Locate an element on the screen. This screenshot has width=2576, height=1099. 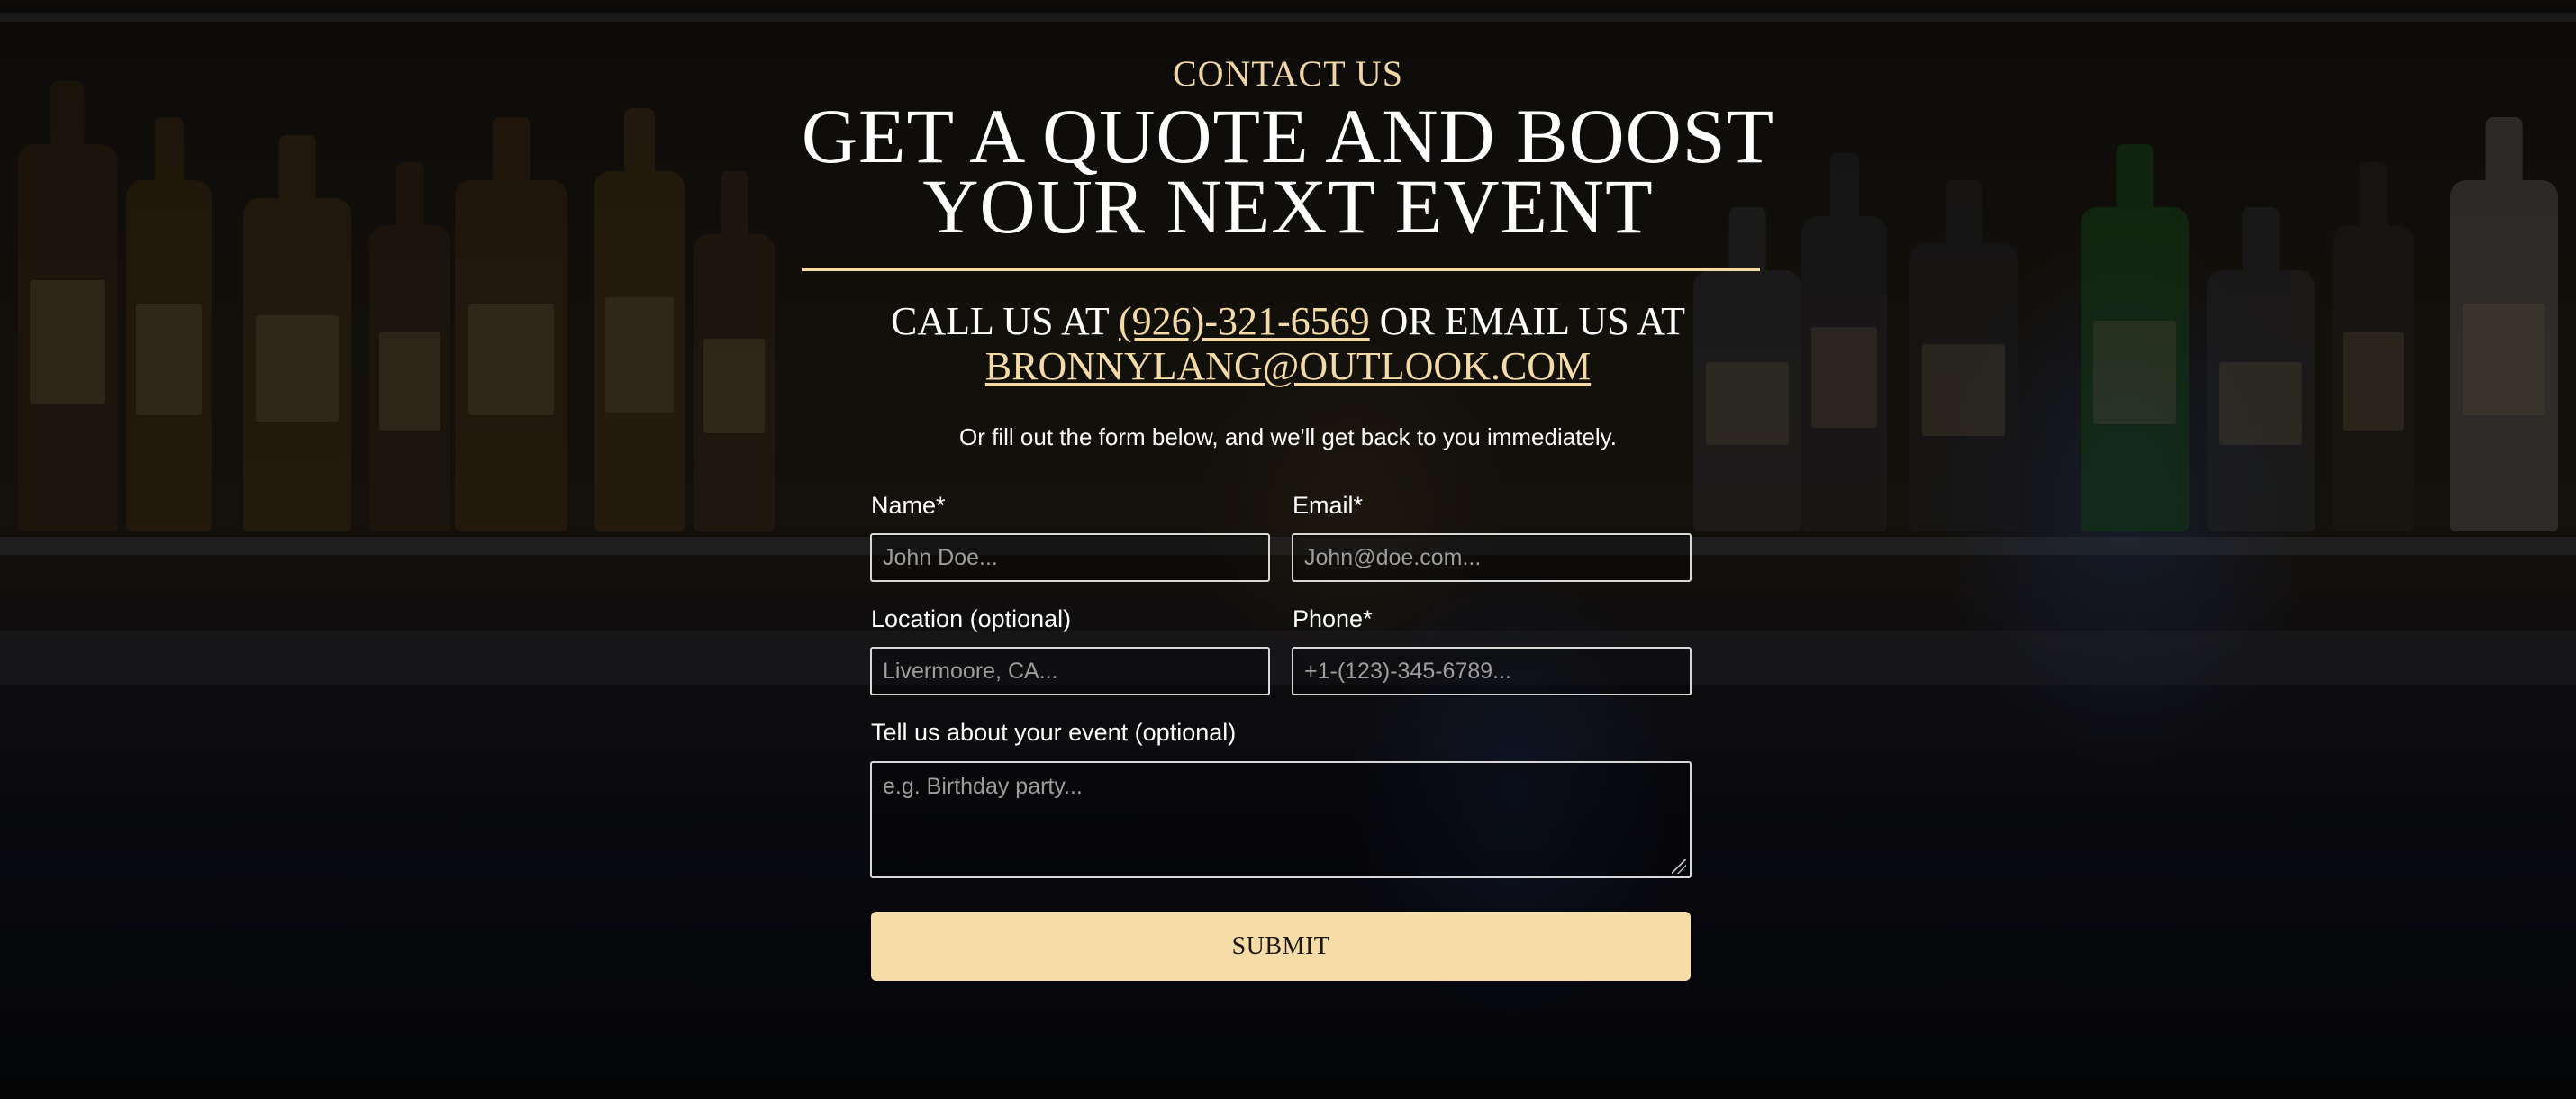
email-label: Email* is located at coordinates (1328, 506).